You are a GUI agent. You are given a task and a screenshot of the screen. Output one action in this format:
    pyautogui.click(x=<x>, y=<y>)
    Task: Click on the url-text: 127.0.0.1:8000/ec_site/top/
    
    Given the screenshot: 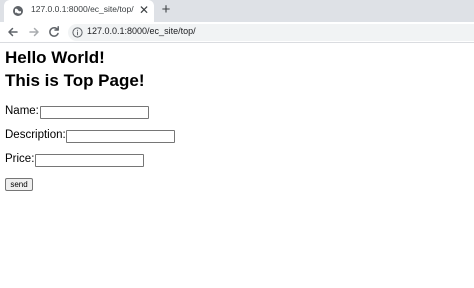 What is the action you would take?
    pyautogui.click(x=141, y=31)
    